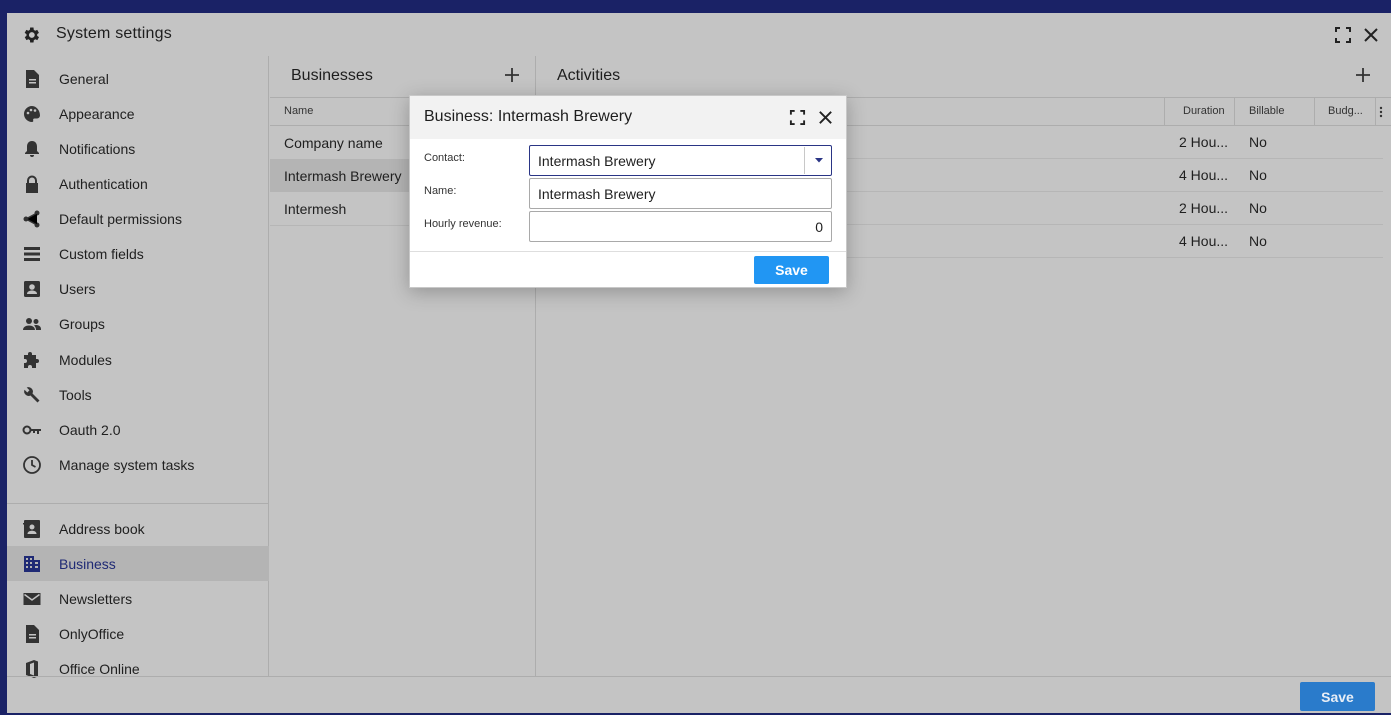 The width and height of the screenshot is (1391, 715). I want to click on wrench-icon, so click(32, 394).